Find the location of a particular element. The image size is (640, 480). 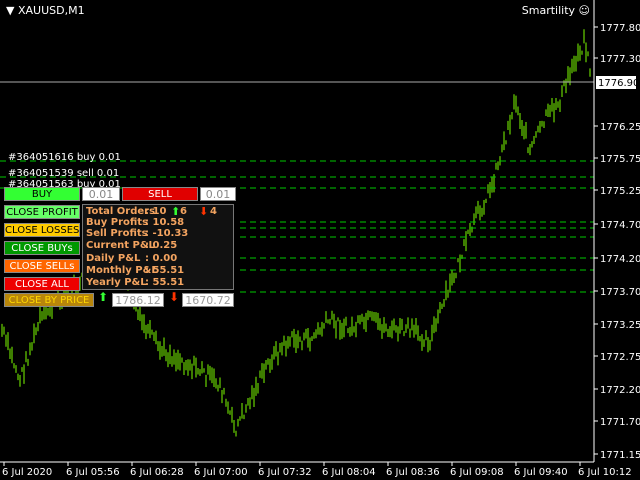

x-tick-label: 6 Jul 05:56 is located at coordinates (93, 472).